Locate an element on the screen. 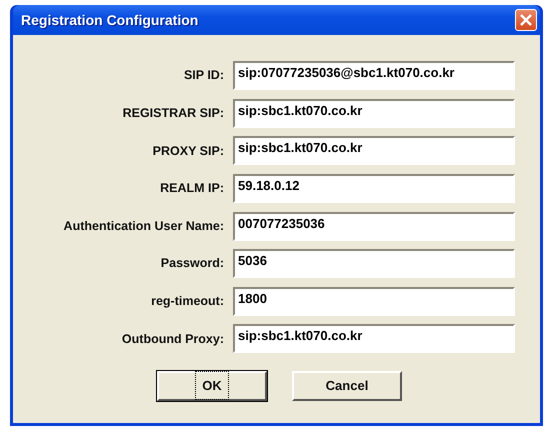 Image resolution: width=548 pixels, height=428 pixels. input-field: 1800 is located at coordinates (374, 301).